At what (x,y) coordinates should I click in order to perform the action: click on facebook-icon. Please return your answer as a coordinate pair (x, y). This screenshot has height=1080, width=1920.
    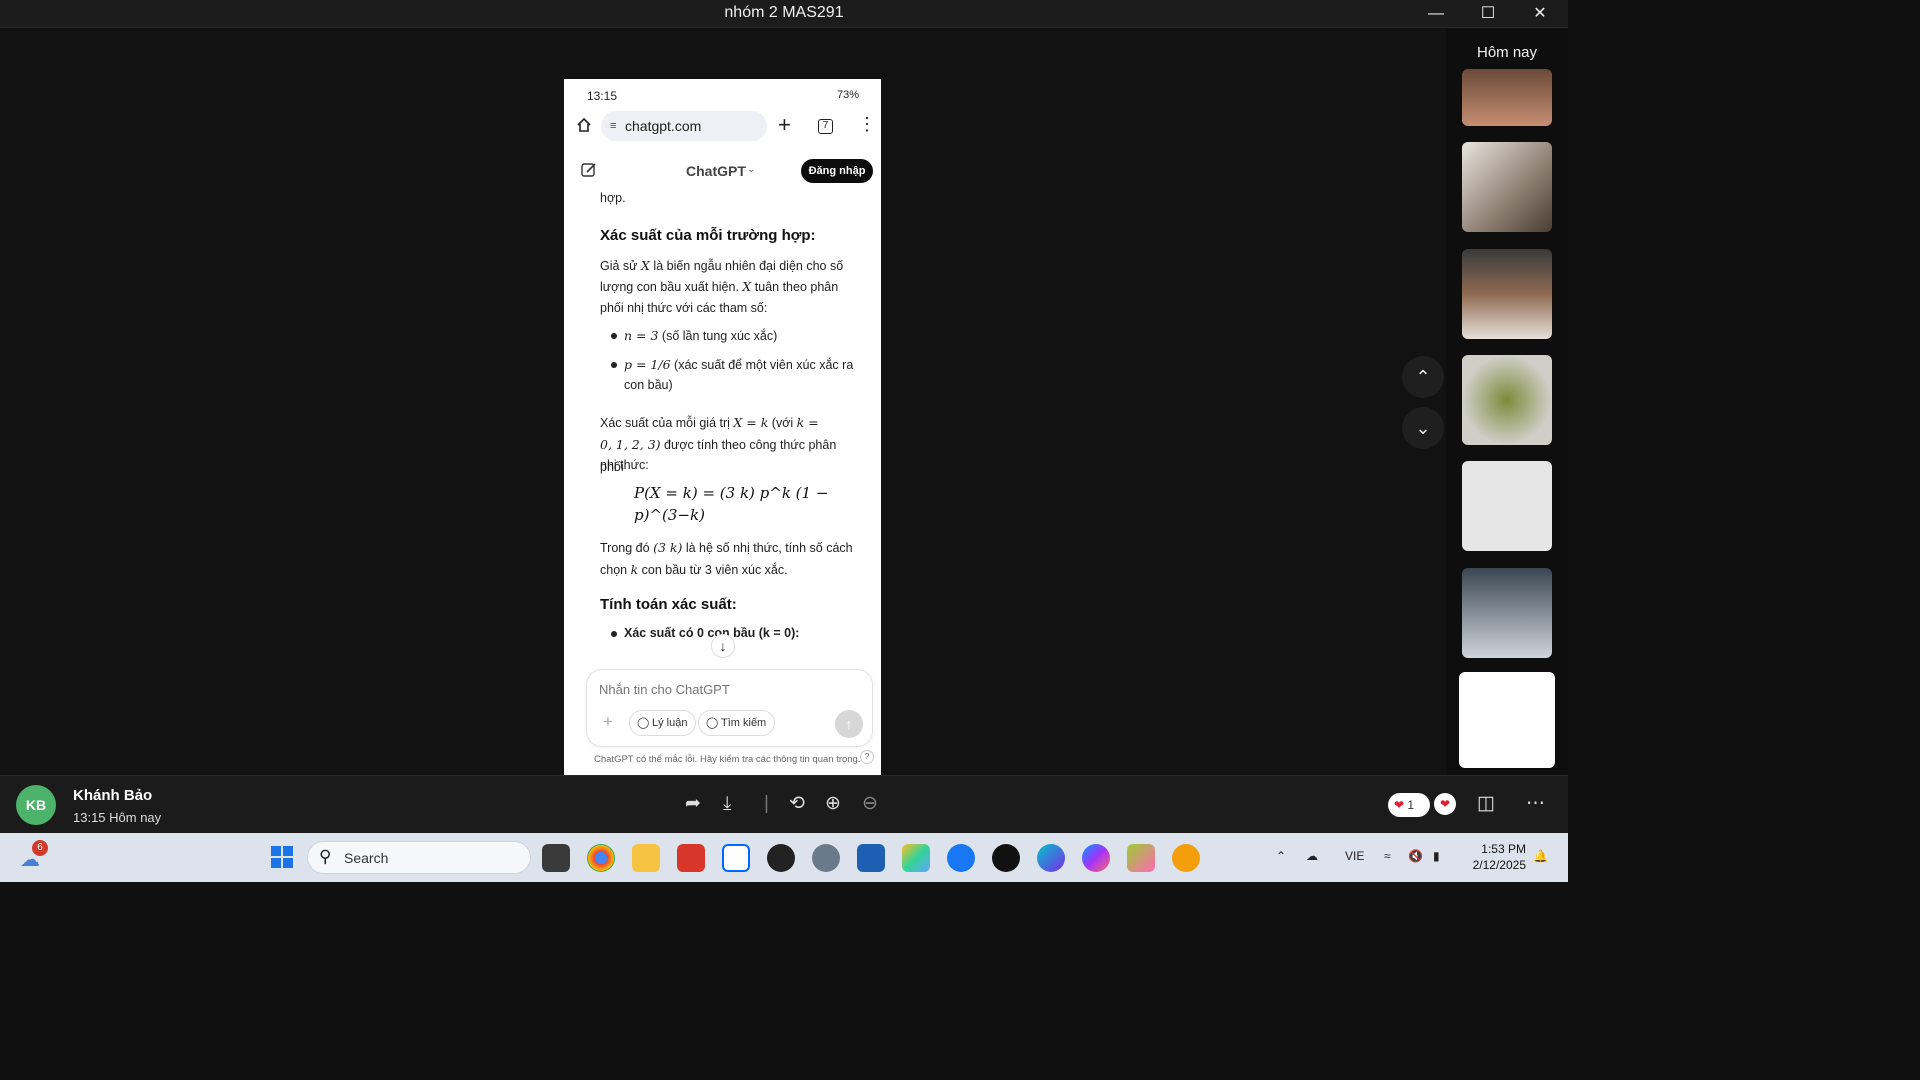
    Looking at the image, I should click on (961, 858).